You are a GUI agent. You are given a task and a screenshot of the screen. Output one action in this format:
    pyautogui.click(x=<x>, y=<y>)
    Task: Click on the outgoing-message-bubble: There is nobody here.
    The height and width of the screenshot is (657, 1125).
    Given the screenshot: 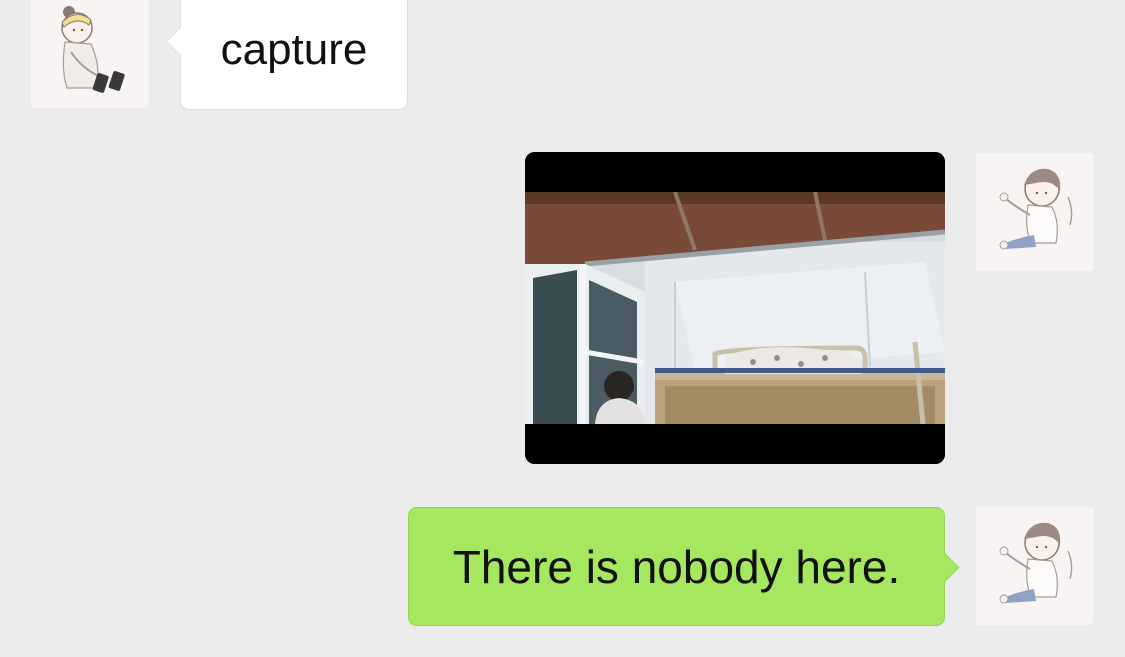 What is the action you would take?
    pyautogui.click(x=676, y=566)
    